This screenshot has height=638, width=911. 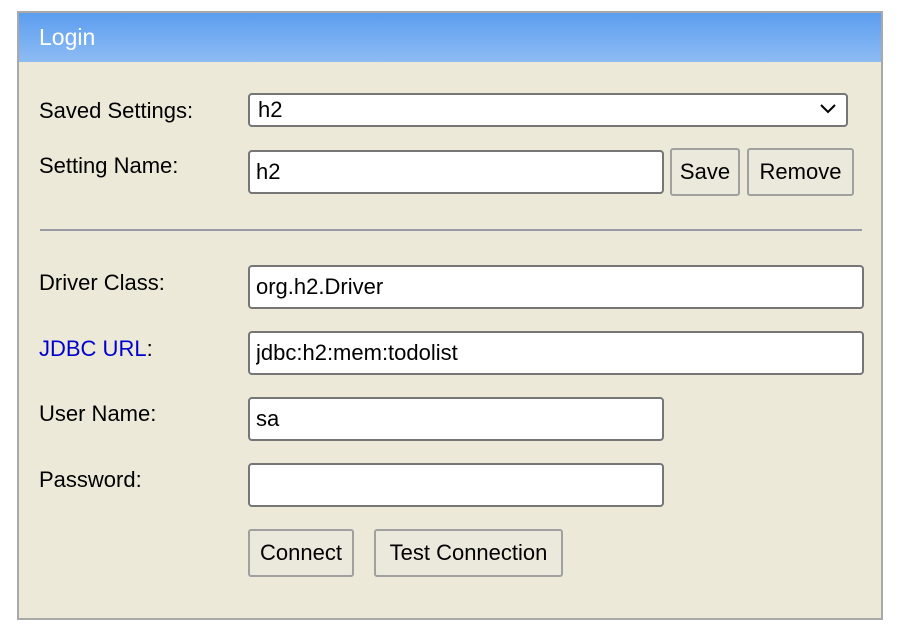 I want to click on jdbc-url-input, so click(x=556, y=353).